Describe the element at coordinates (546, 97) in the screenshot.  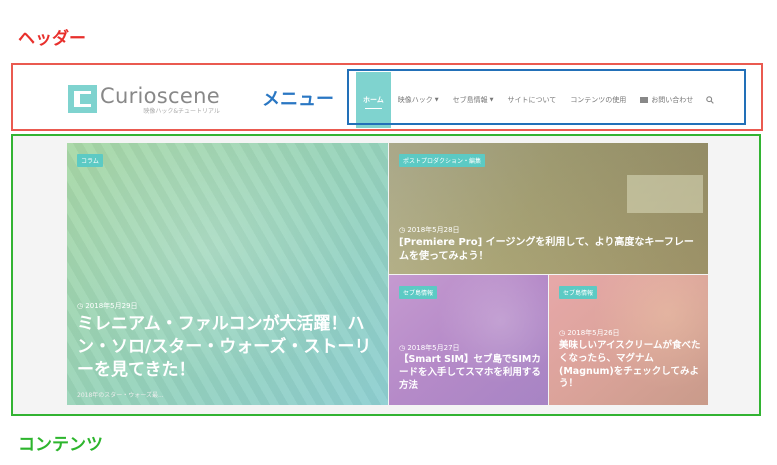
I see `menu-annotation-frame` at that location.